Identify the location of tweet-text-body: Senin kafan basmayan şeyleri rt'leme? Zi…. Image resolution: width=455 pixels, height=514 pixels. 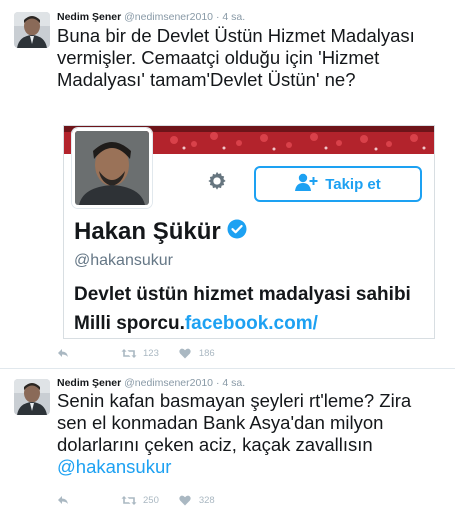
(234, 422).